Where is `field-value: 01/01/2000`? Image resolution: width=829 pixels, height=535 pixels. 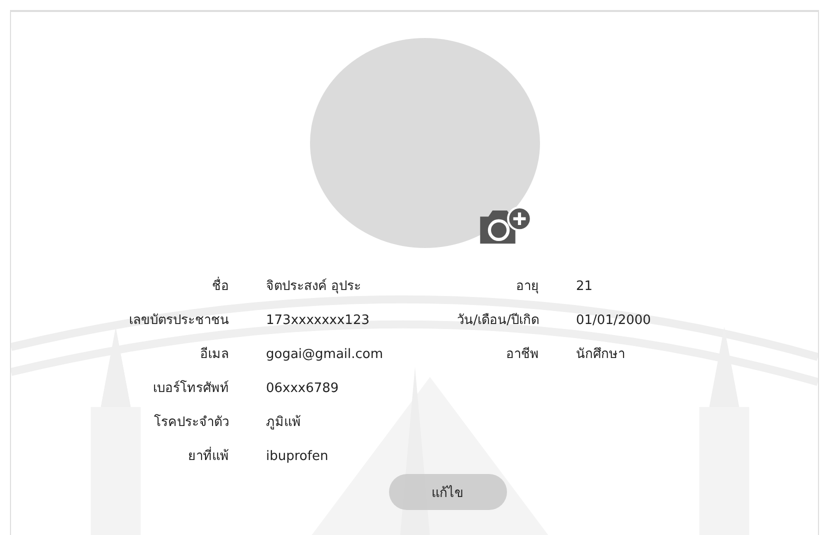
field-value: 01/01/2000 is located at coordinates (613, 321).